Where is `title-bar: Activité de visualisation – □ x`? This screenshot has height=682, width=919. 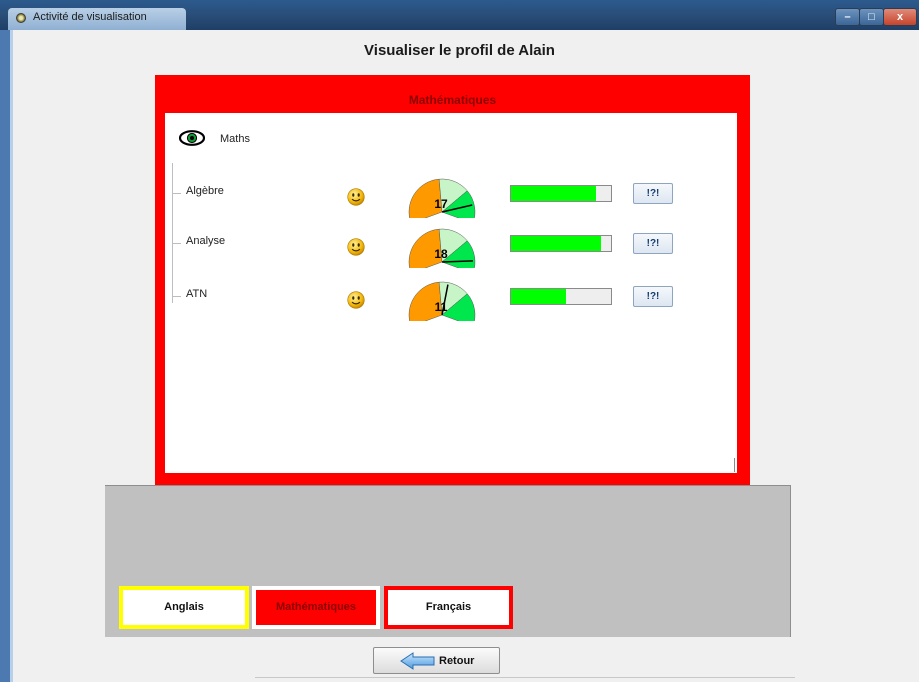
title-bar: Activité de visualisation – □ x is located at coordinates (459, 15).